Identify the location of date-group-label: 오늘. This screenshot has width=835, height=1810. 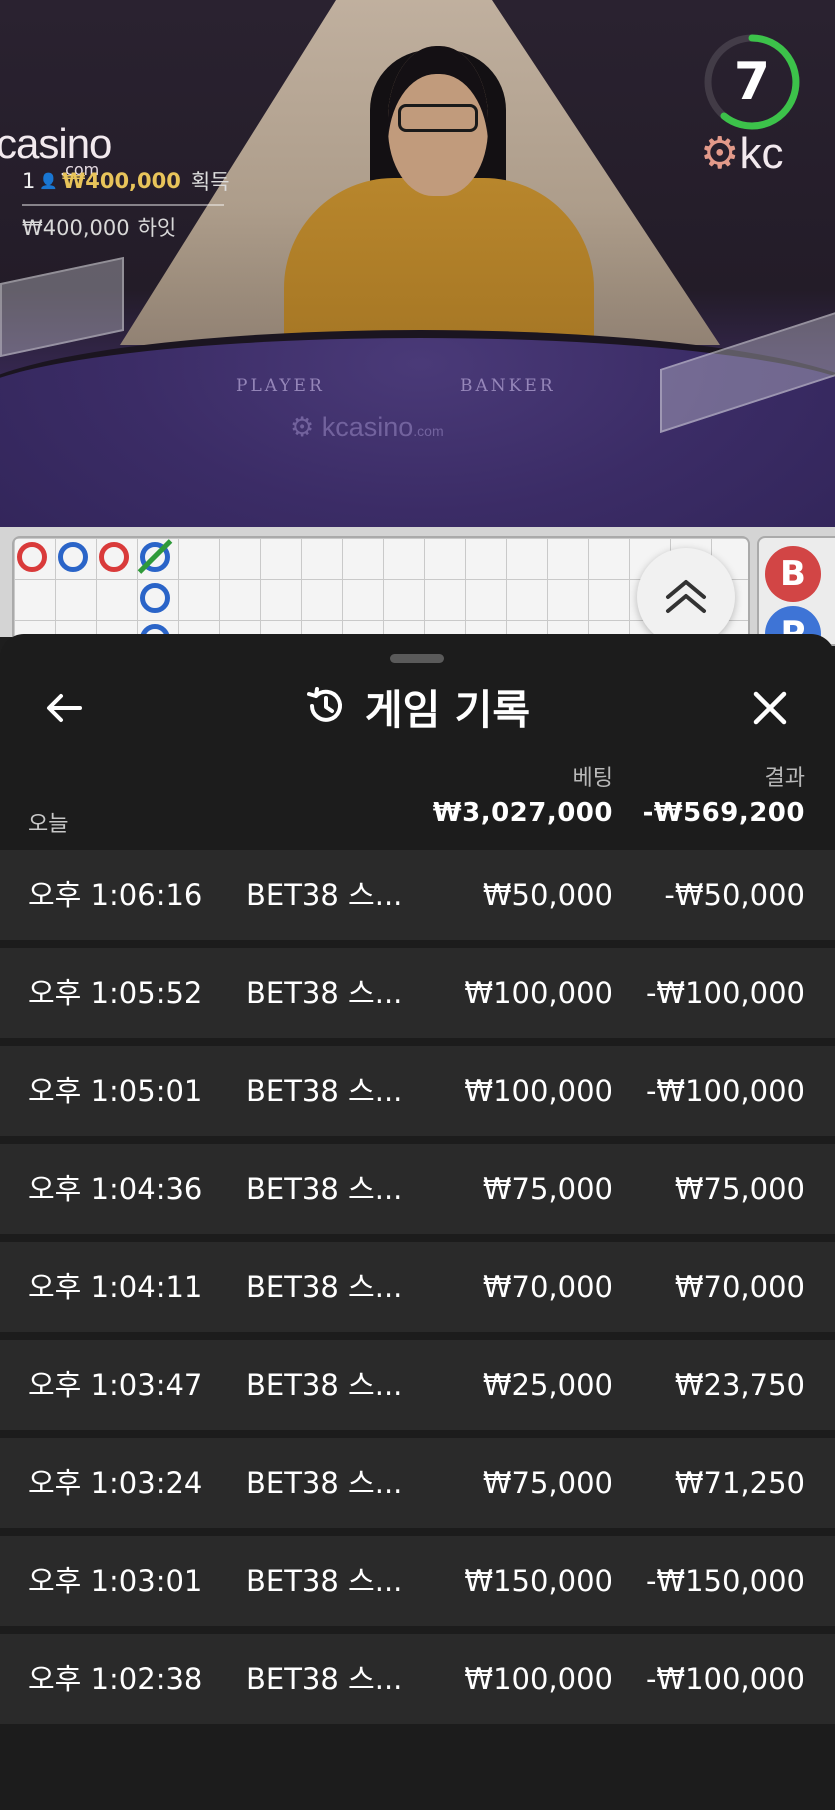
(48, 824).